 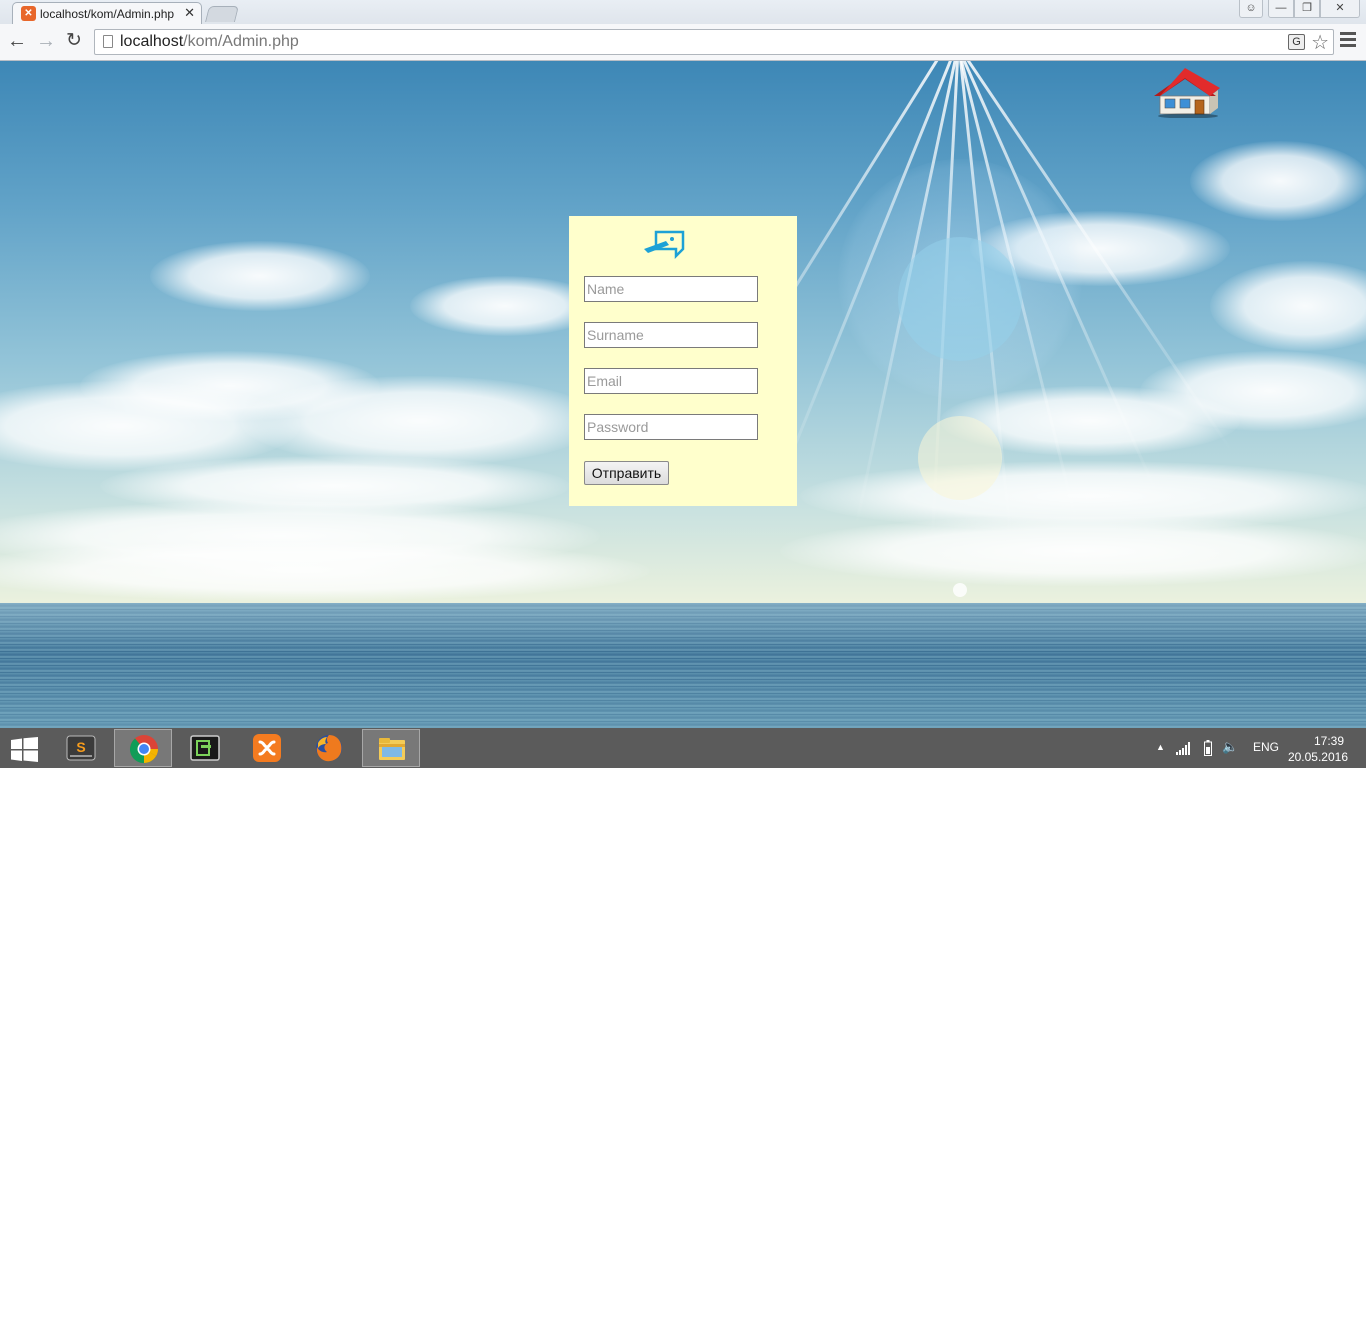 I want to click on url-host: localhost, so click(x=152, y=41).